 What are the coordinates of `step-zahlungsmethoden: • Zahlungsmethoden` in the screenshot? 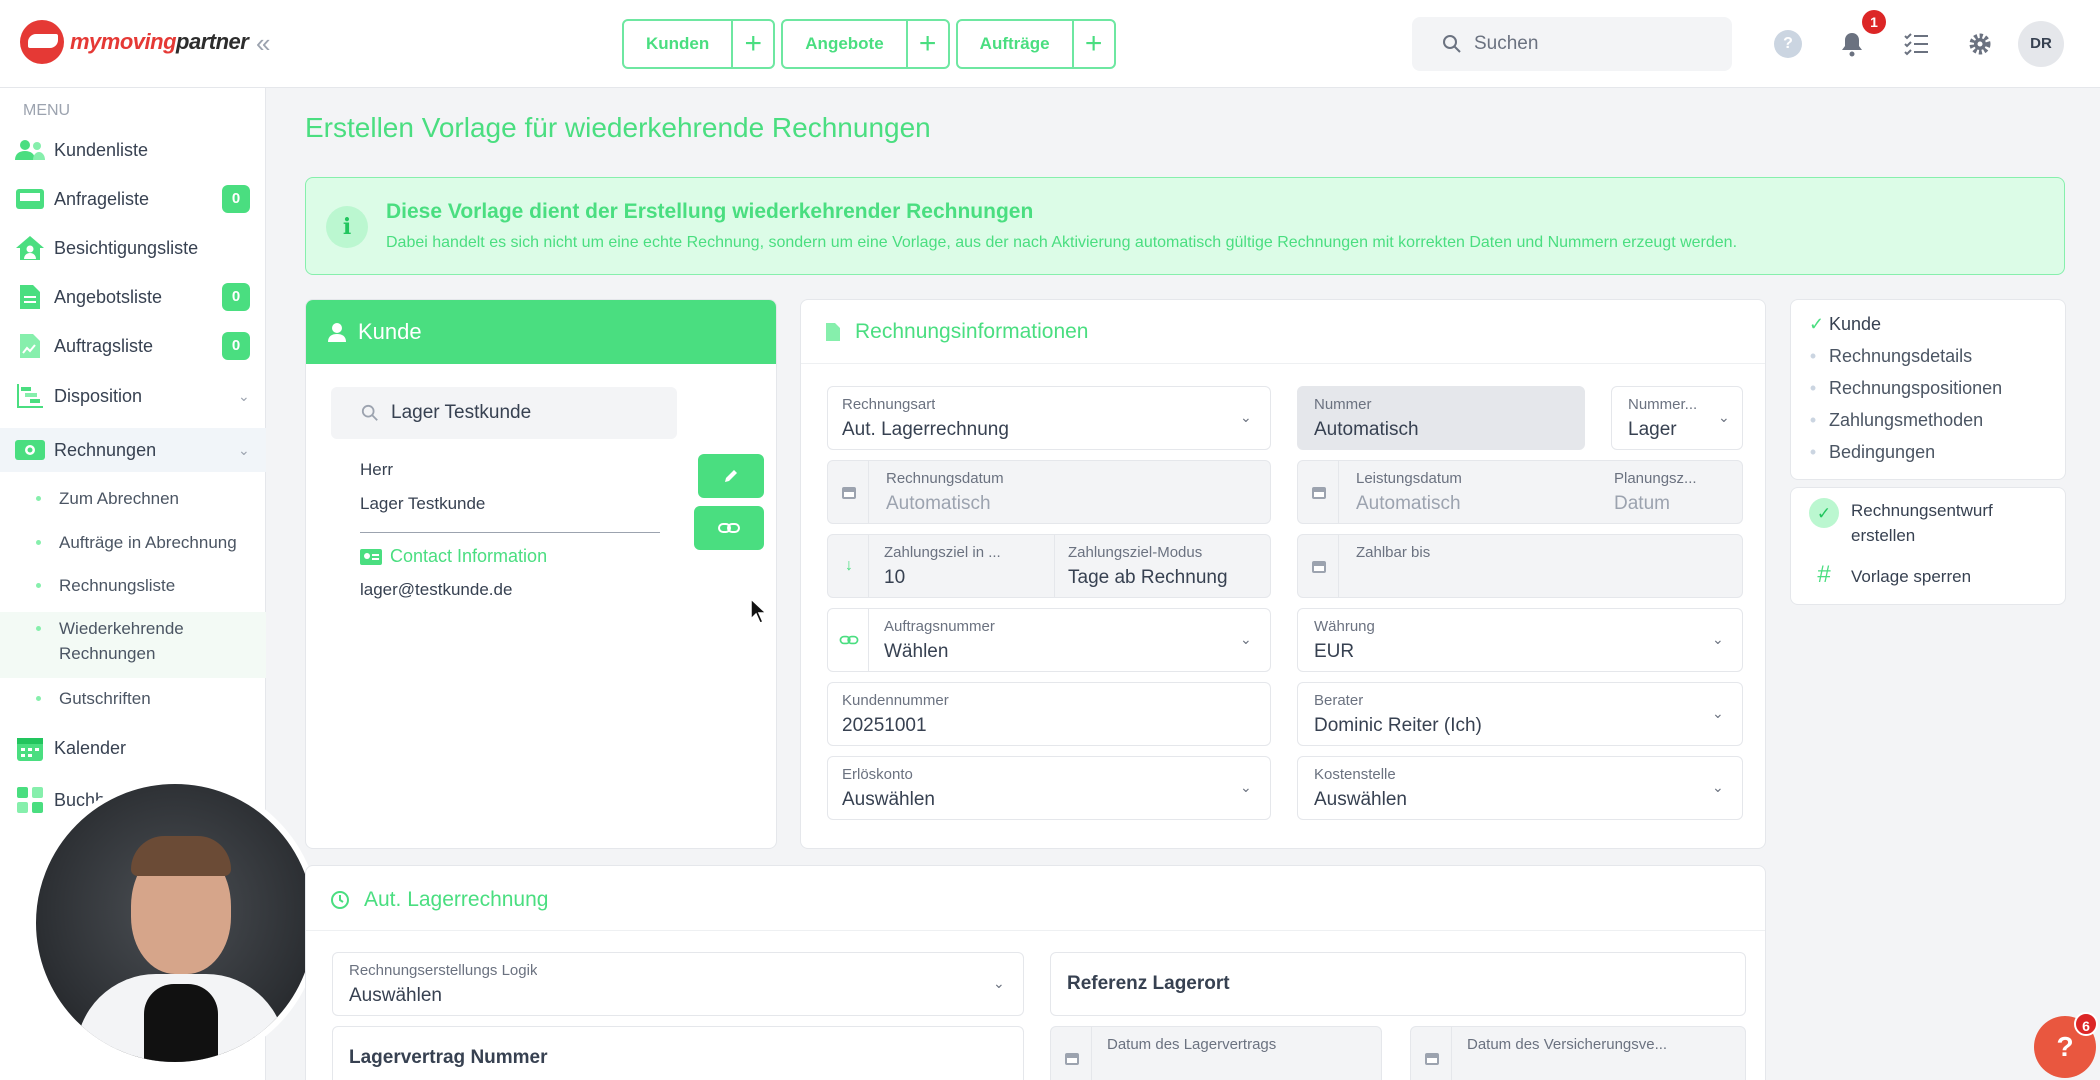 It's located at (1896, 420).